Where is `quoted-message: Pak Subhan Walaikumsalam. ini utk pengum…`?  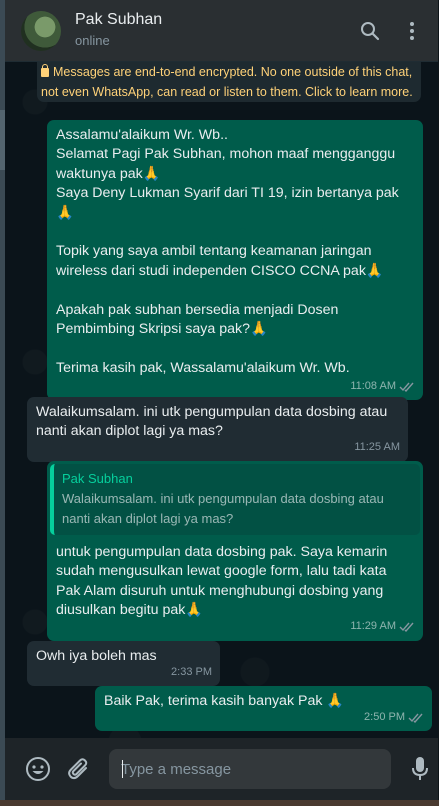 quoted-message: Pak Subhan Walaikumsalam. ini utk pengum… is located at coordinates (235, 499).